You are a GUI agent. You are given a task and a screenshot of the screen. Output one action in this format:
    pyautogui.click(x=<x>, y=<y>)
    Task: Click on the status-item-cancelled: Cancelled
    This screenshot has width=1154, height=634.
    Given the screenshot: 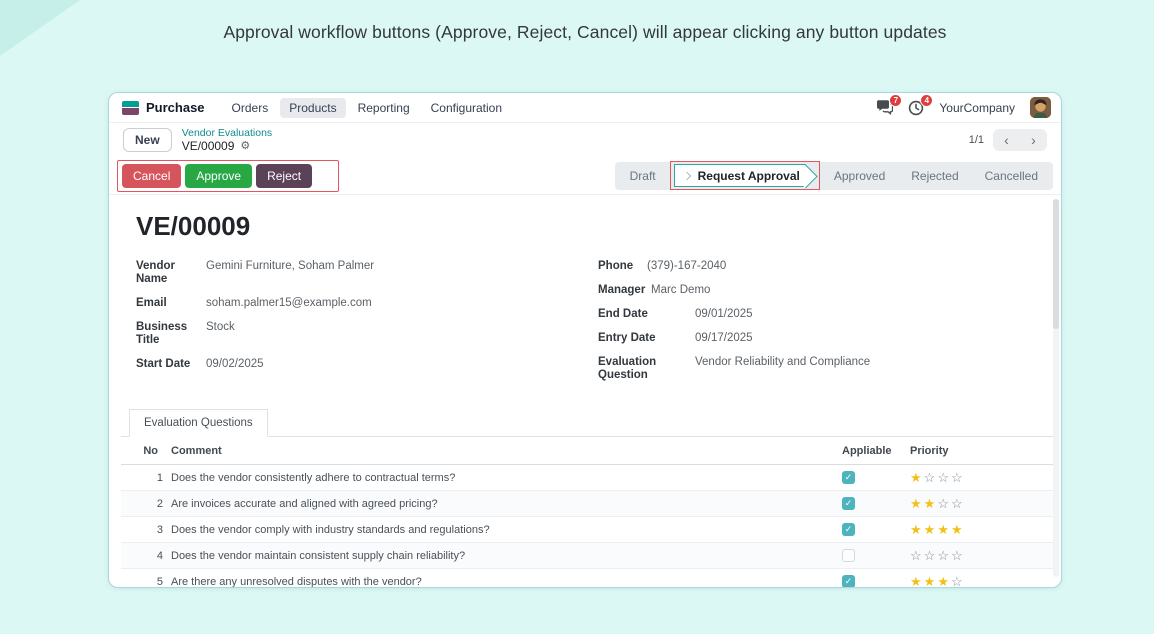 What is the action you would take?
    pyautogui.click(x=1011, y=176)
    